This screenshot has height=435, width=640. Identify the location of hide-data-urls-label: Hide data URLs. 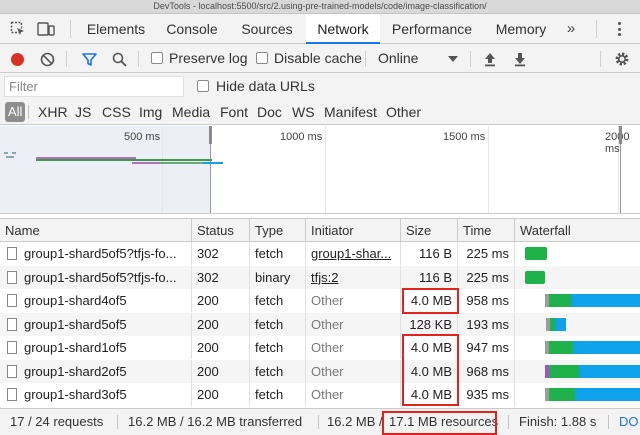
(265, 86).